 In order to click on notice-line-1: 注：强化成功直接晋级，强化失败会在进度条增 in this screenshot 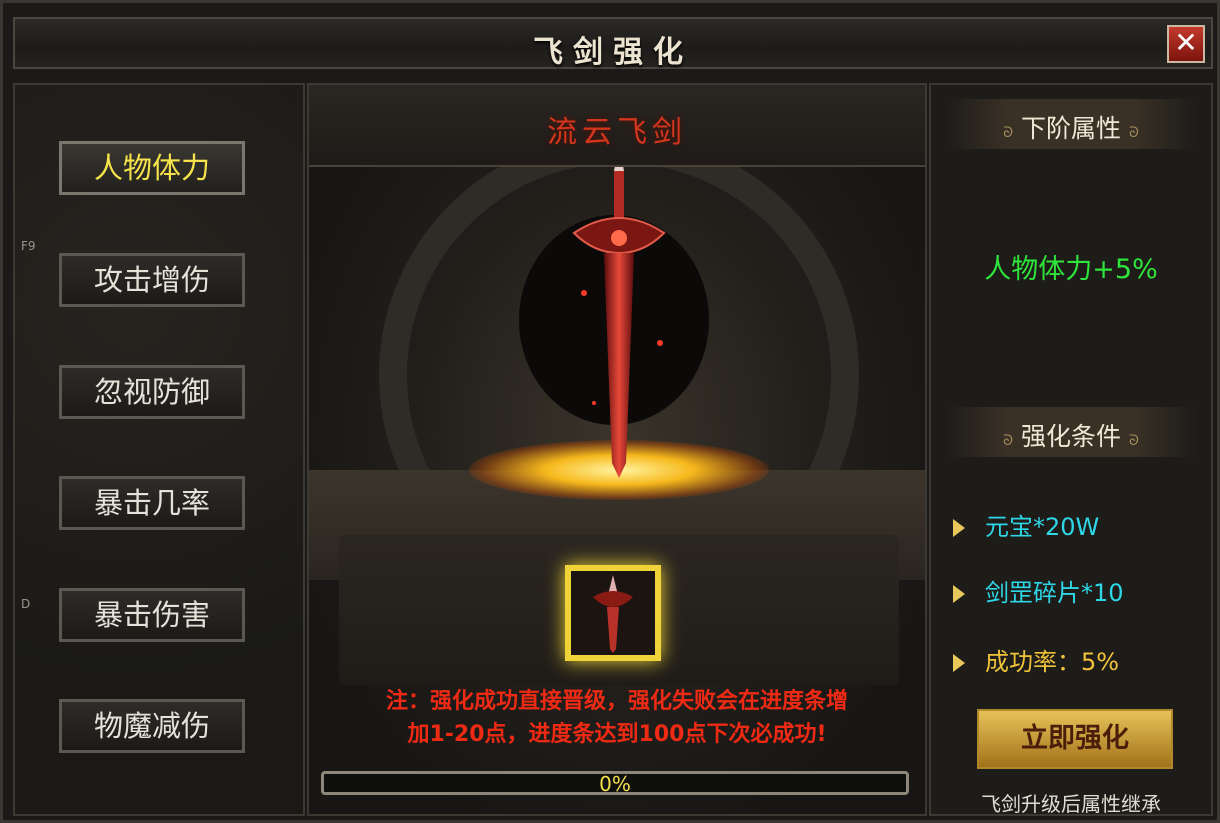, I will do `click(616, 701)`.